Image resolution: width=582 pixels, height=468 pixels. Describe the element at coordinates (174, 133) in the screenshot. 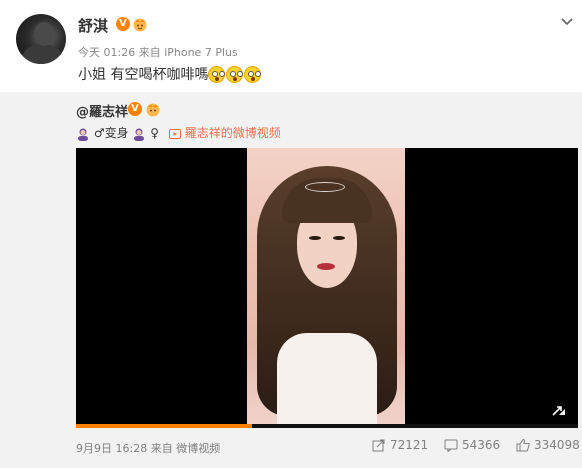

I see `video-link-icon` at that location.